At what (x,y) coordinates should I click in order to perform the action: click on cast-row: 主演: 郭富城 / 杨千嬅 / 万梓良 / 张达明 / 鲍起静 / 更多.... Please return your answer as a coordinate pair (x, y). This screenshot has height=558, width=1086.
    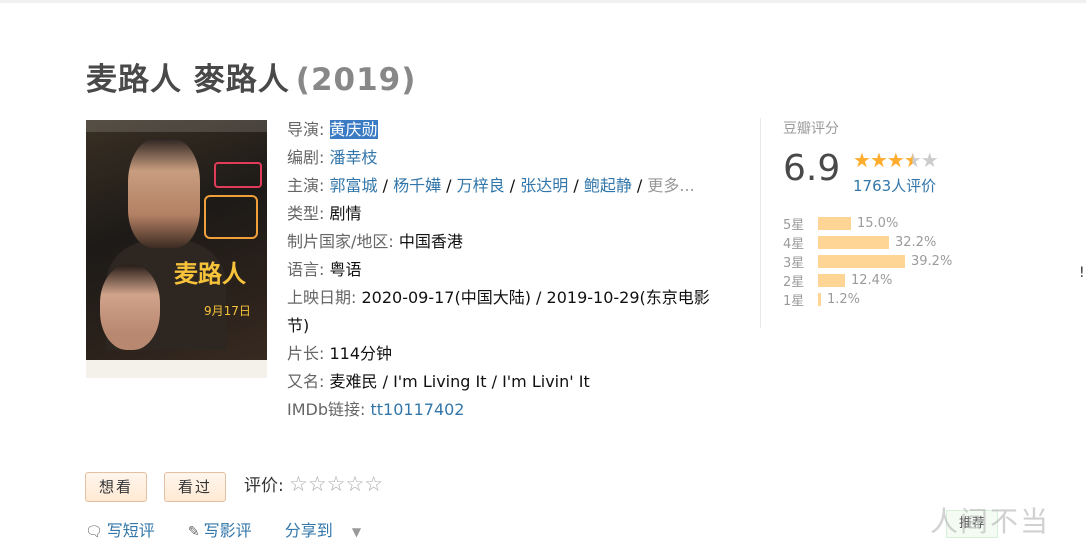
    Looking at the image, I should click on (491, 185).